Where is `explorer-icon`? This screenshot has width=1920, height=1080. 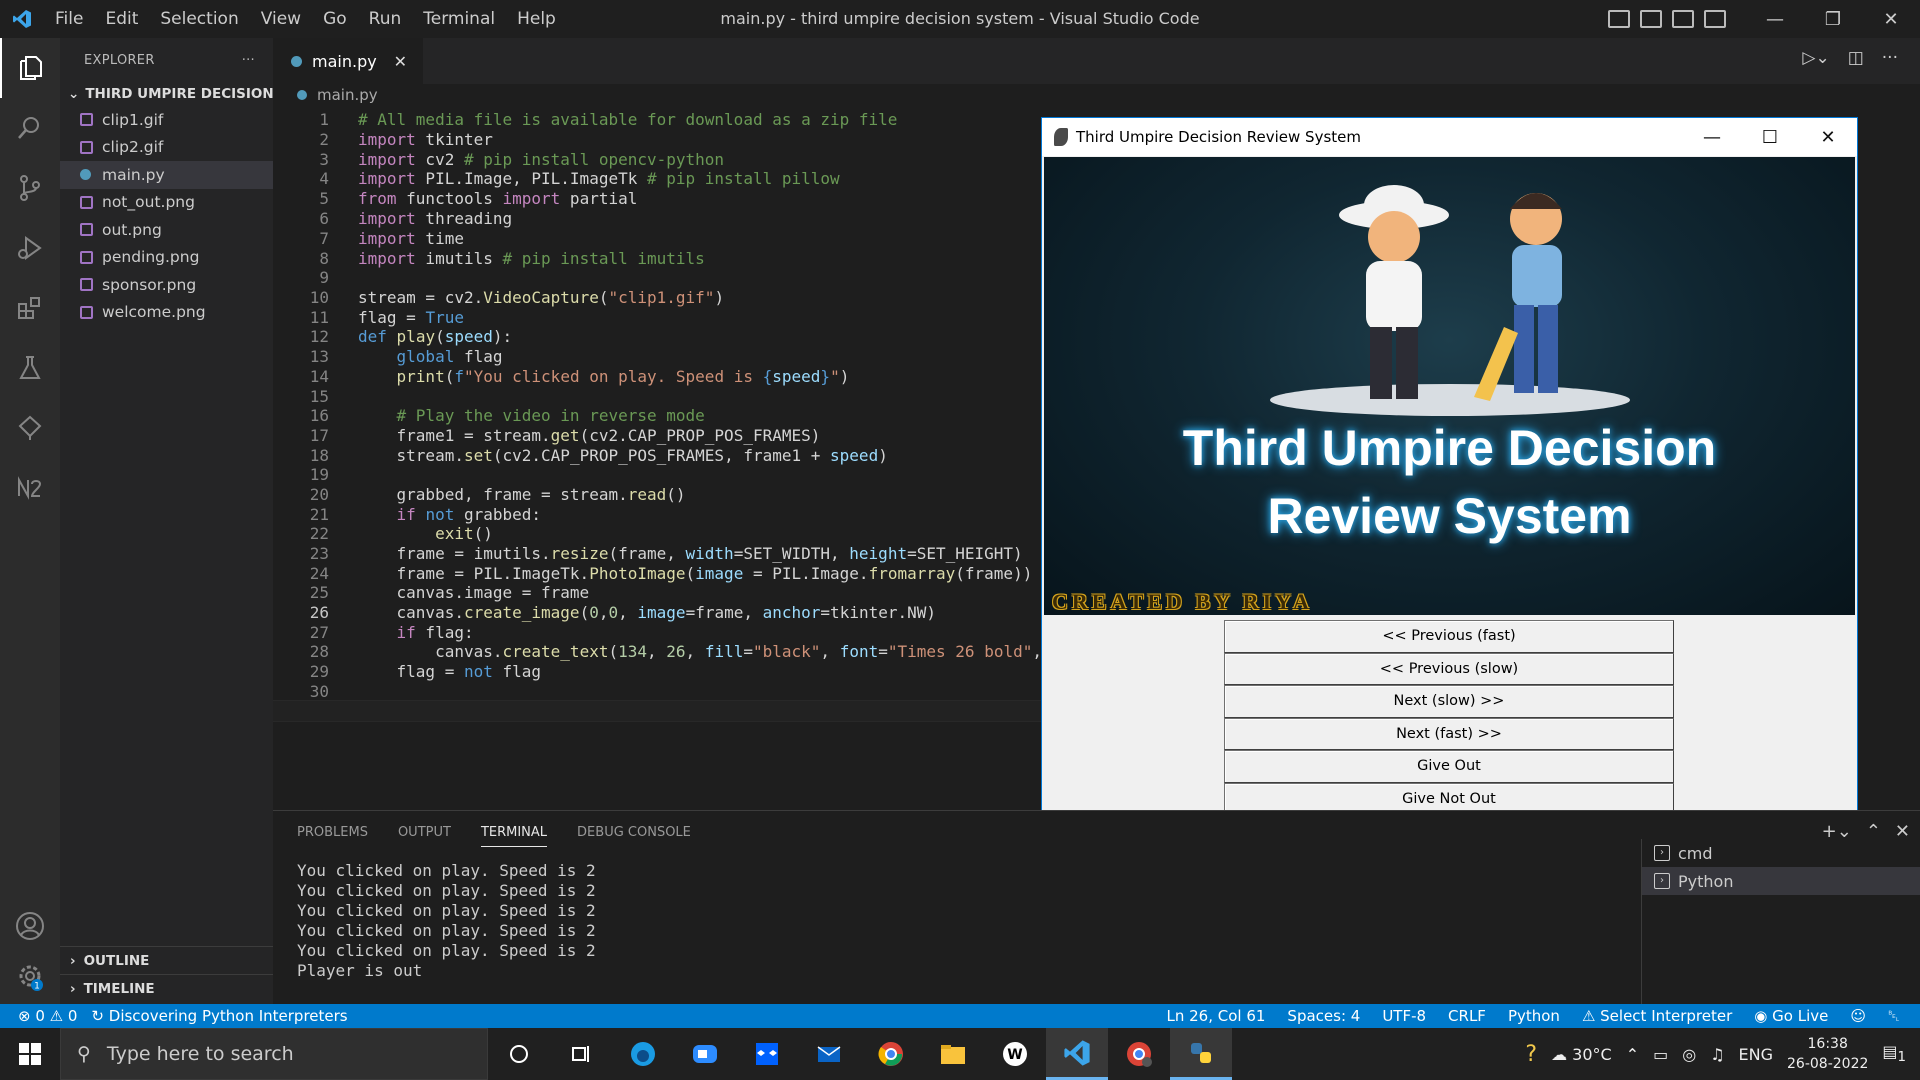
explorer-icon is located at coordinates (30, 68).